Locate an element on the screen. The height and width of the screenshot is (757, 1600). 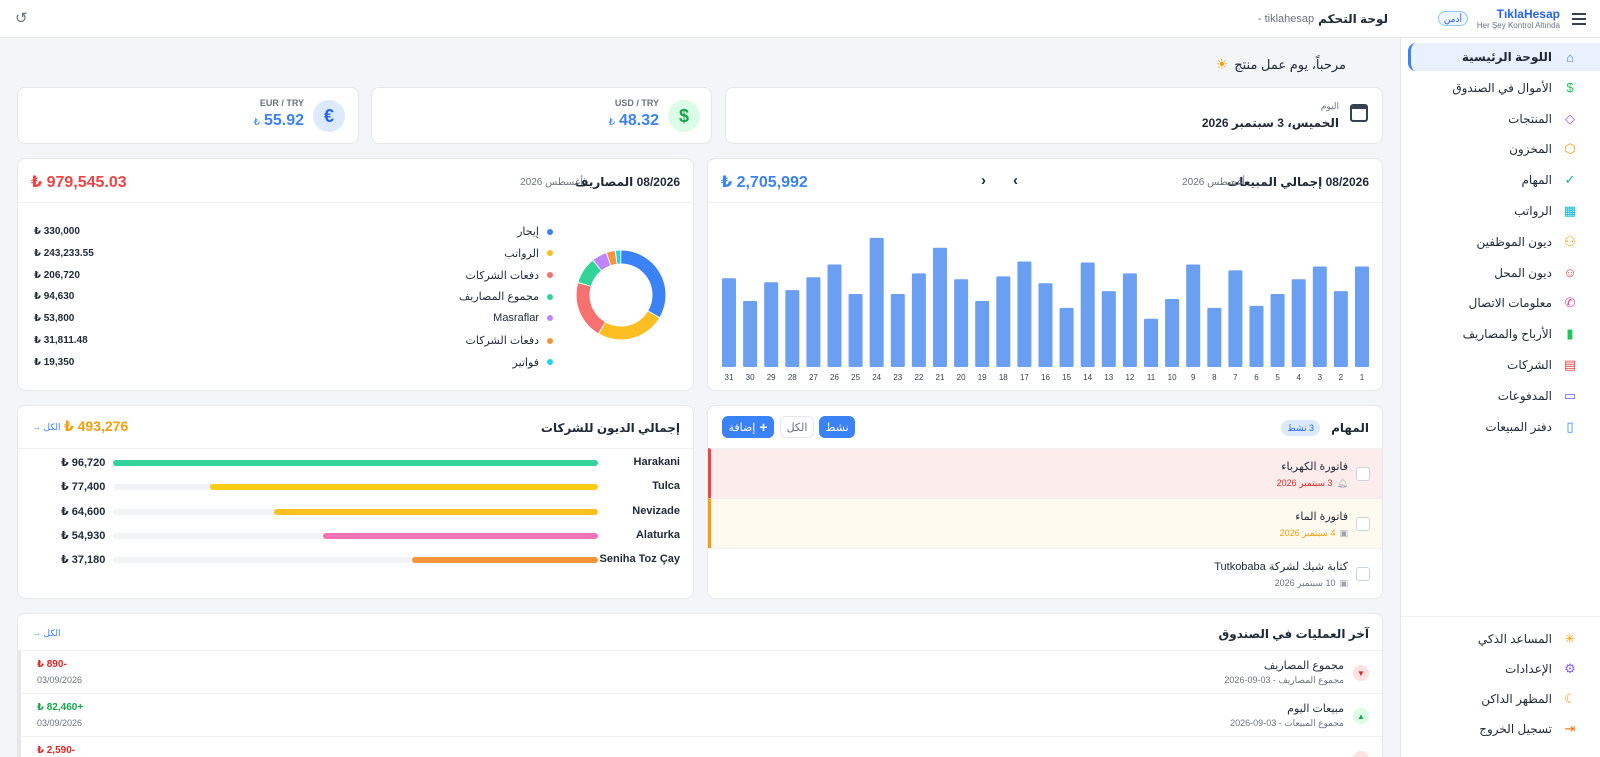
sidebar-item-label: ديون المحل is located at coordinates (1523, 272).